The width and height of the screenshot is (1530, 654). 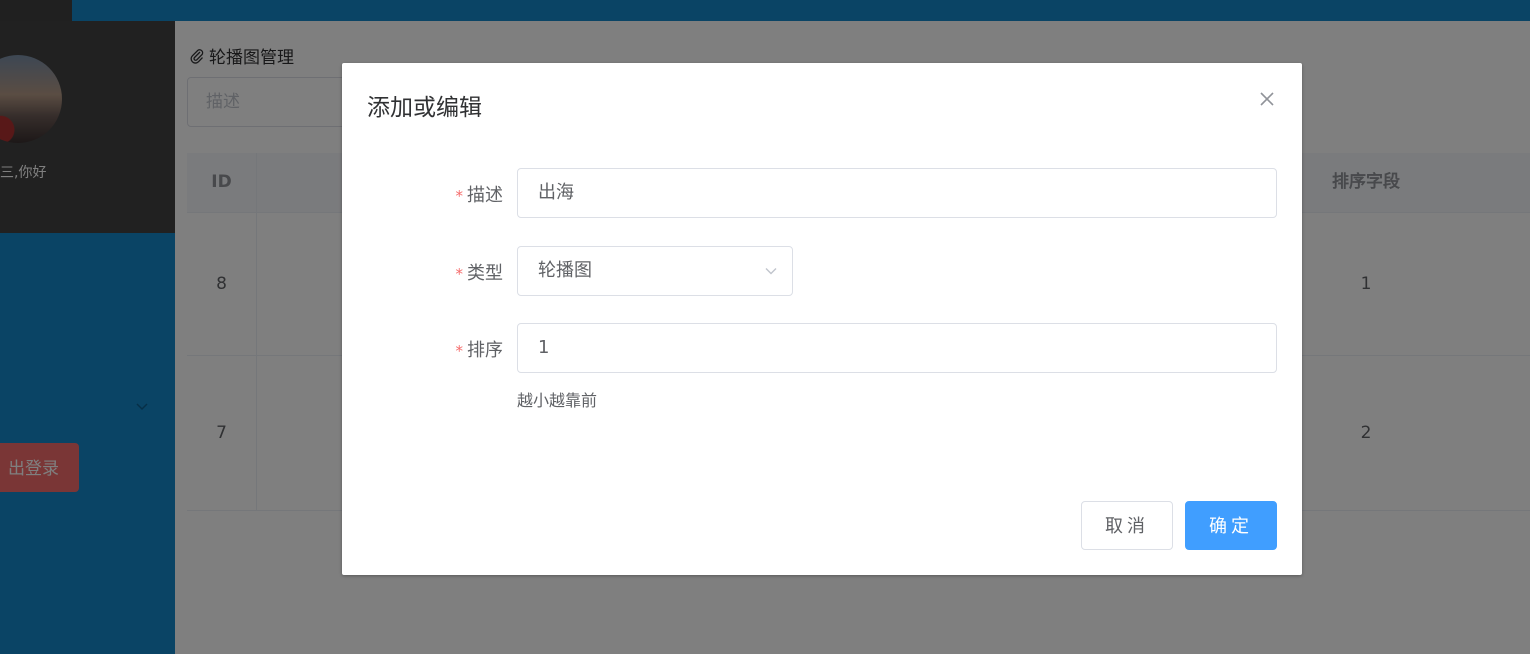 I want to click on cancel-button: 取消, so click(x=1127, y=525).